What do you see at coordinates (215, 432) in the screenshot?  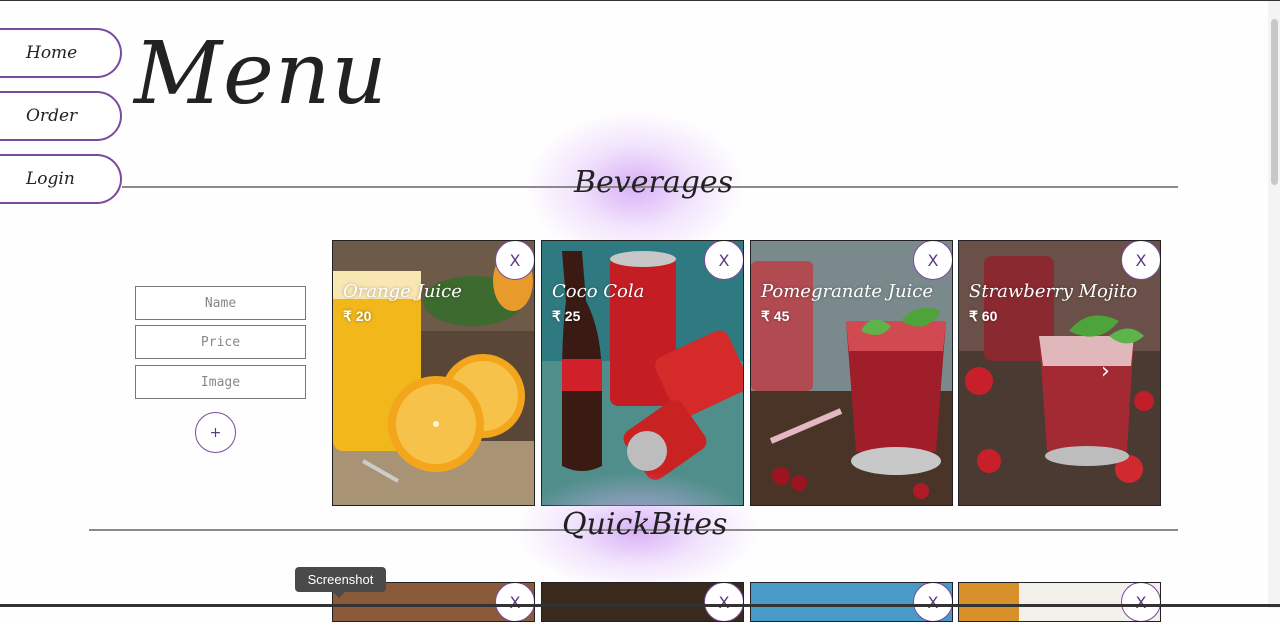 I see `add-item-button: +` at bounding box center [215, 432].